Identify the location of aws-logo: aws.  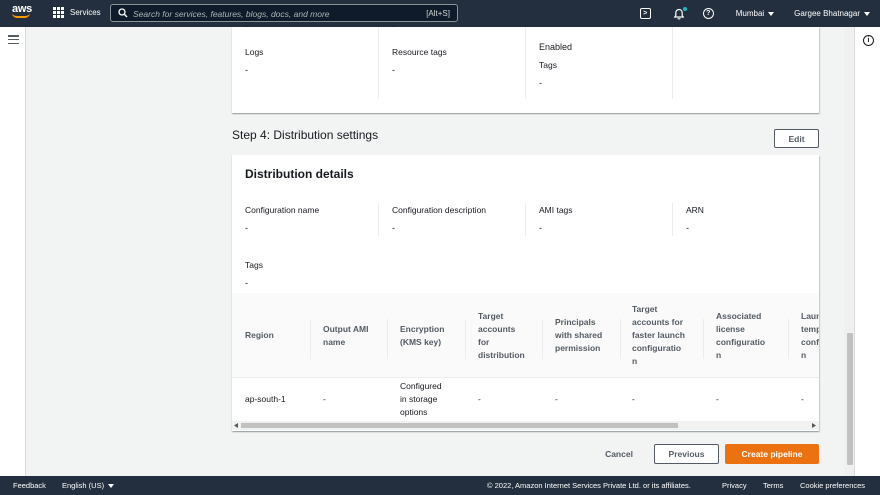
(23, 13).